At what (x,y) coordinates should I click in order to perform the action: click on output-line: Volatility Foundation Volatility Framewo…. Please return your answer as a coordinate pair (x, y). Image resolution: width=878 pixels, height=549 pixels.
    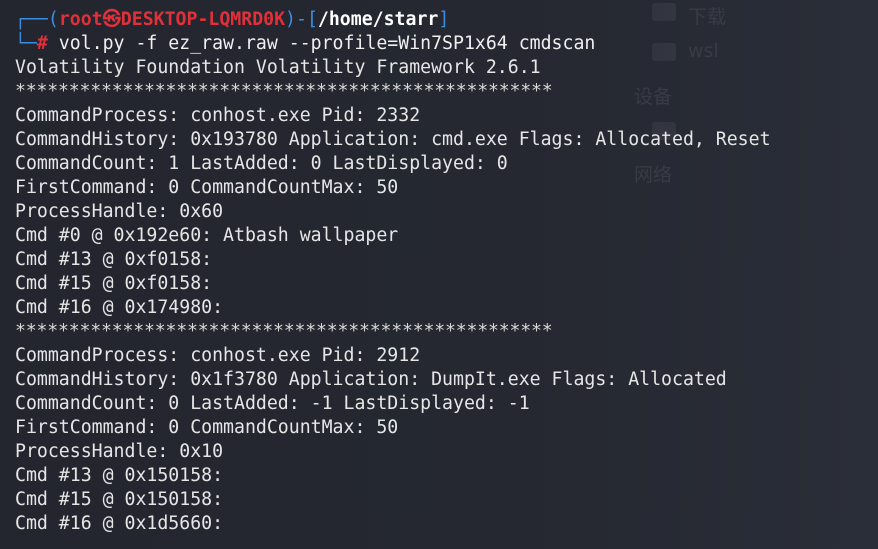
    Looking at the image, I should click on (278, 67).